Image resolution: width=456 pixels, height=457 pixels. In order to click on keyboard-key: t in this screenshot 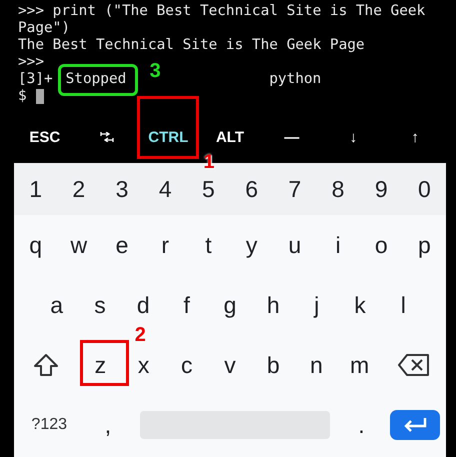, I will do `click(208, 245)`.